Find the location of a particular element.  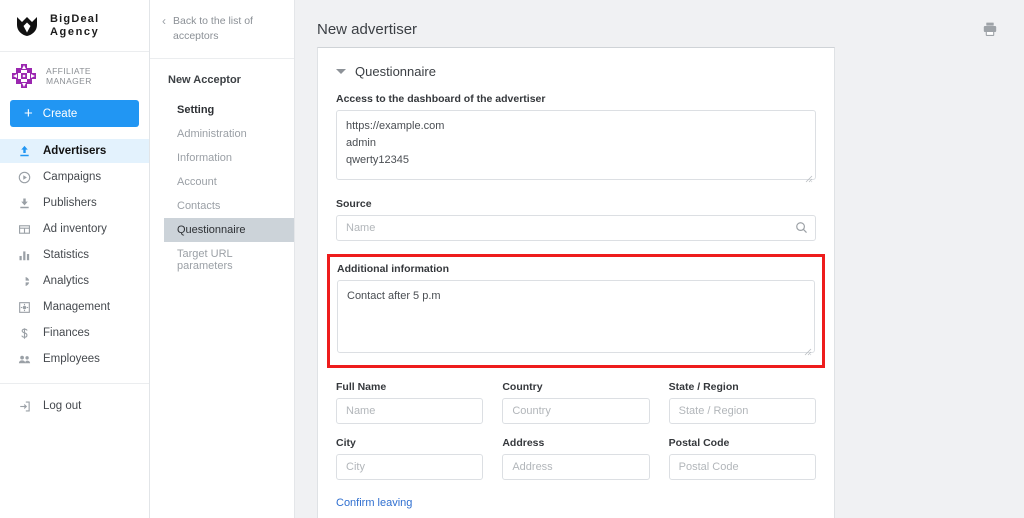

address-row-1: Full Name Country State / Region is located at coordinates (576, 402).